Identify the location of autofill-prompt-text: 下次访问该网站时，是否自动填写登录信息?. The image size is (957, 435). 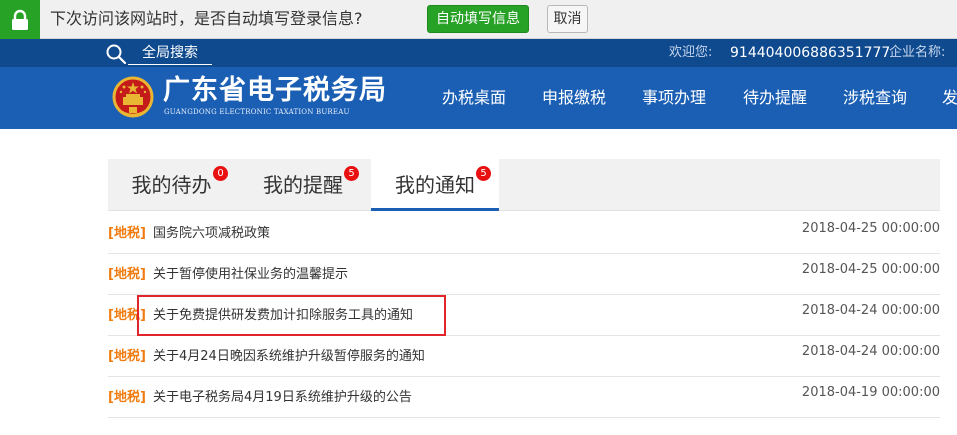
(206, 18).